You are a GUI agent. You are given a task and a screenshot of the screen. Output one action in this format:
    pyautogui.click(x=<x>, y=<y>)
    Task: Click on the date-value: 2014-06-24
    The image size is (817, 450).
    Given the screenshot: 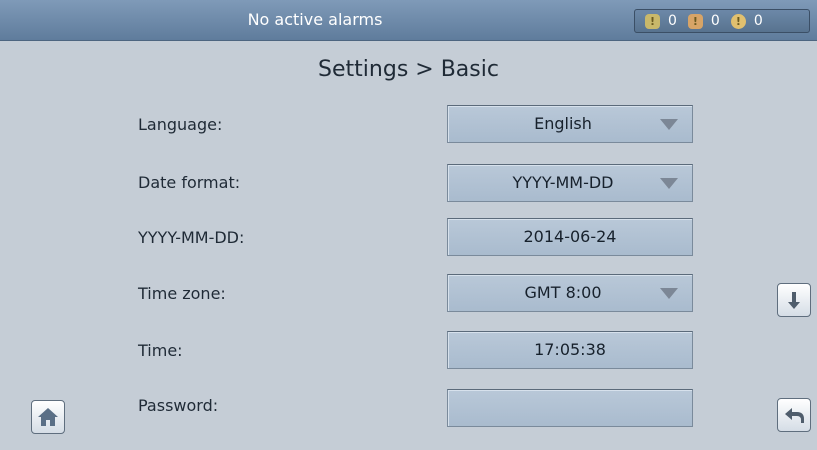 What is the action you would take?
    pyautogui.click(x=570, y=236)
    